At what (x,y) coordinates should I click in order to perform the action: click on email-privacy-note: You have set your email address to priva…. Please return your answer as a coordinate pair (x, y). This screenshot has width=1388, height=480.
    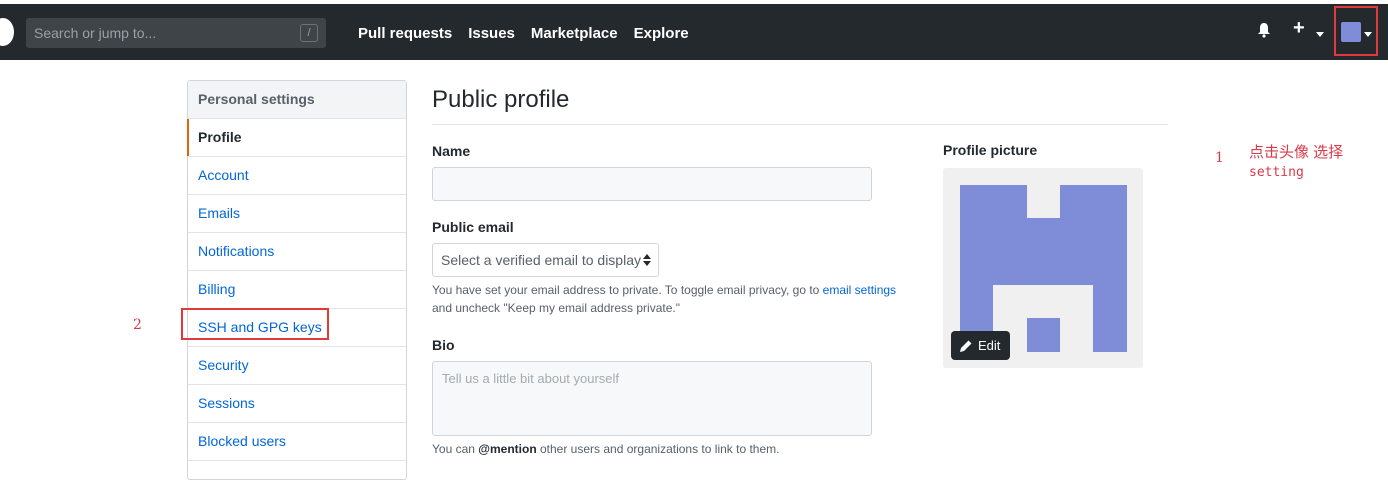
    Looking at the image, I should click on (672, 299).